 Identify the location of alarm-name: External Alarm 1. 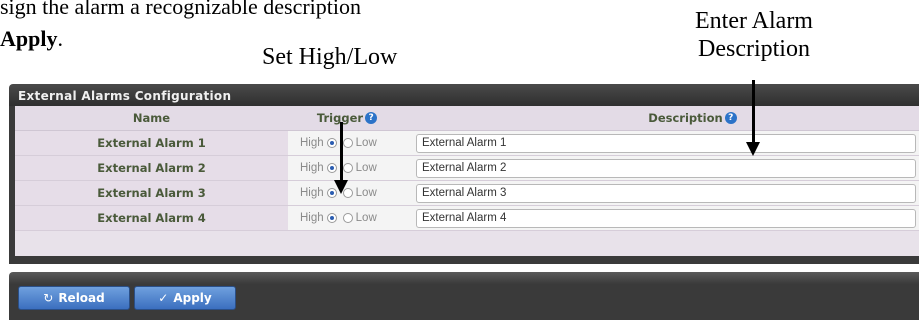
(151, 143).